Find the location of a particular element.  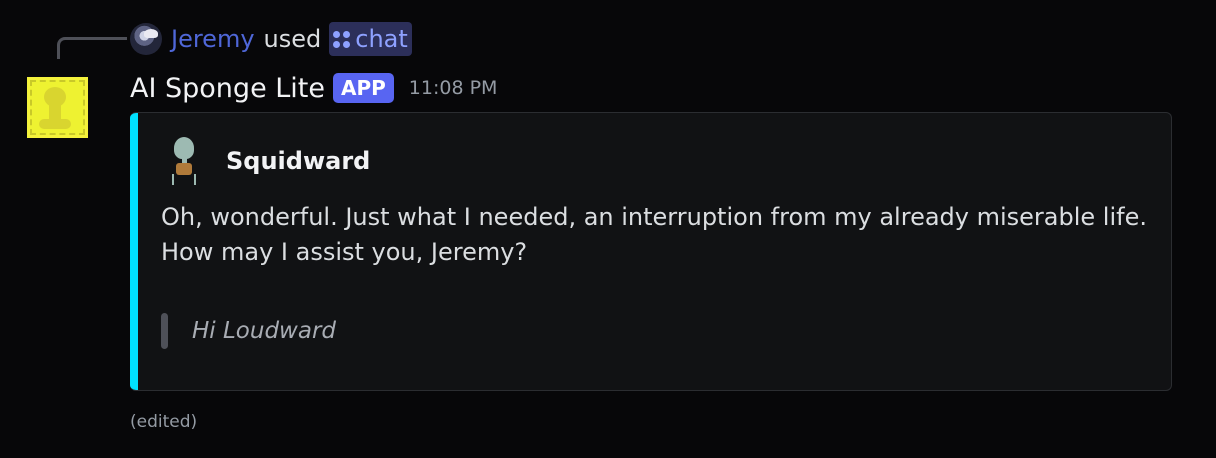

quote-text: Hi Loudward is located at coordinates (264, 331).